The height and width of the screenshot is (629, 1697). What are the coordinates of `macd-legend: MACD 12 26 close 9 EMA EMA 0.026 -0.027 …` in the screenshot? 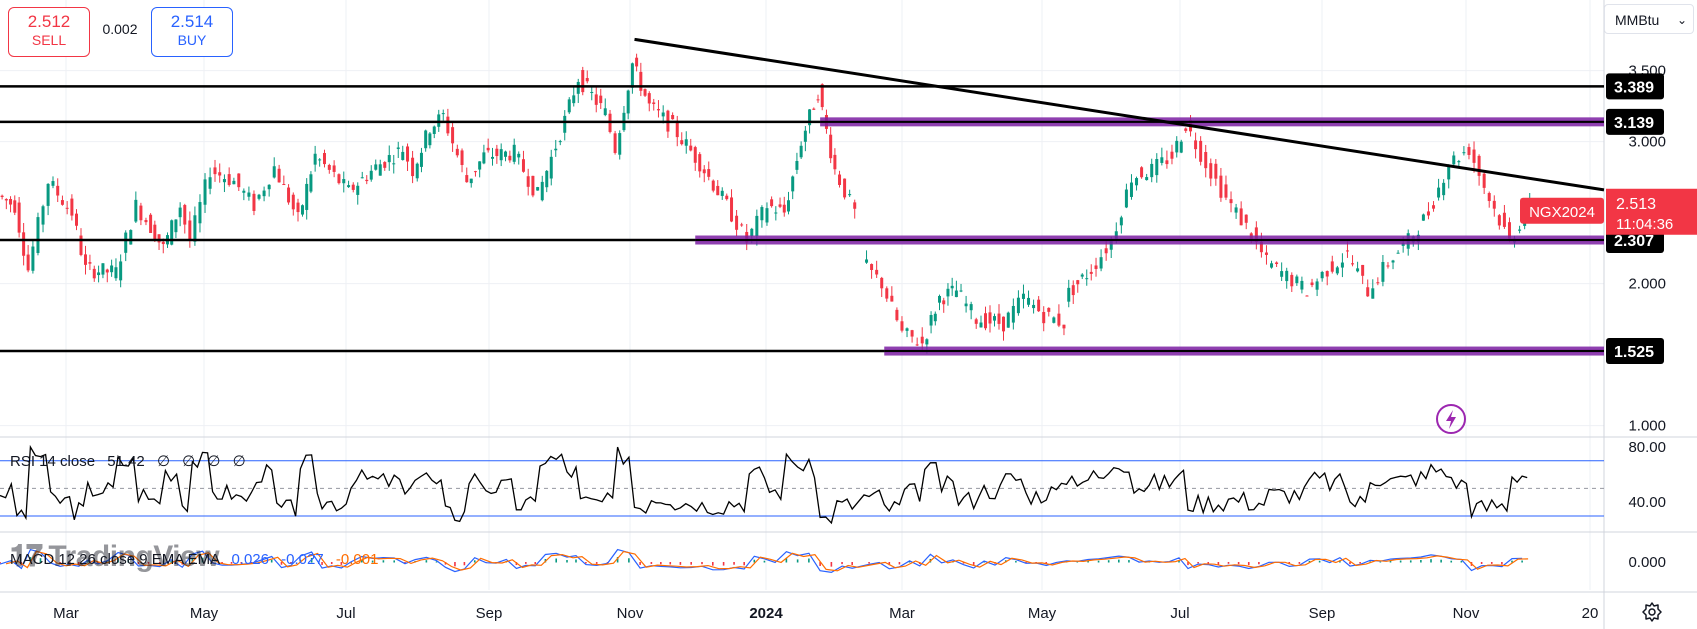 It's located at (194, 559).